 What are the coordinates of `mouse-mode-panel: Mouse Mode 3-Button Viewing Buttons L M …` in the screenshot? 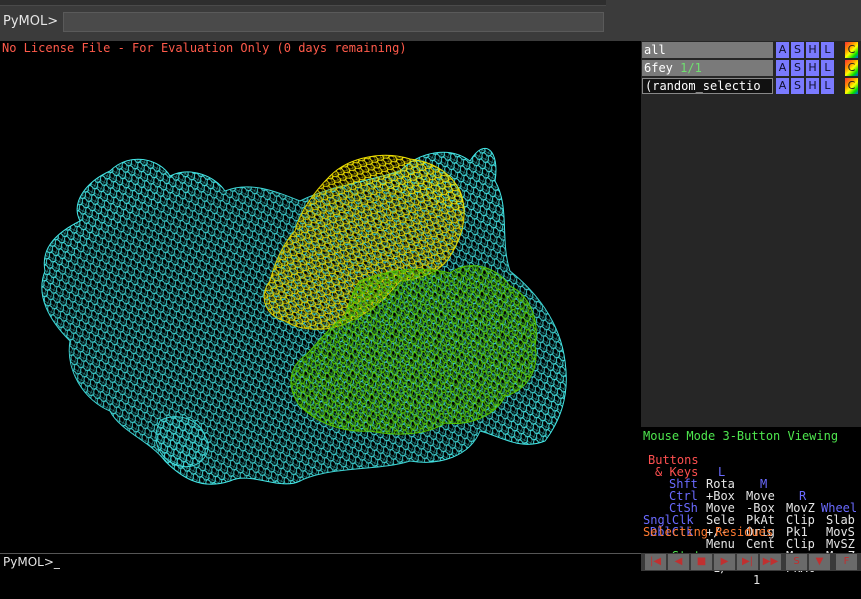 It's located at (751, 506).